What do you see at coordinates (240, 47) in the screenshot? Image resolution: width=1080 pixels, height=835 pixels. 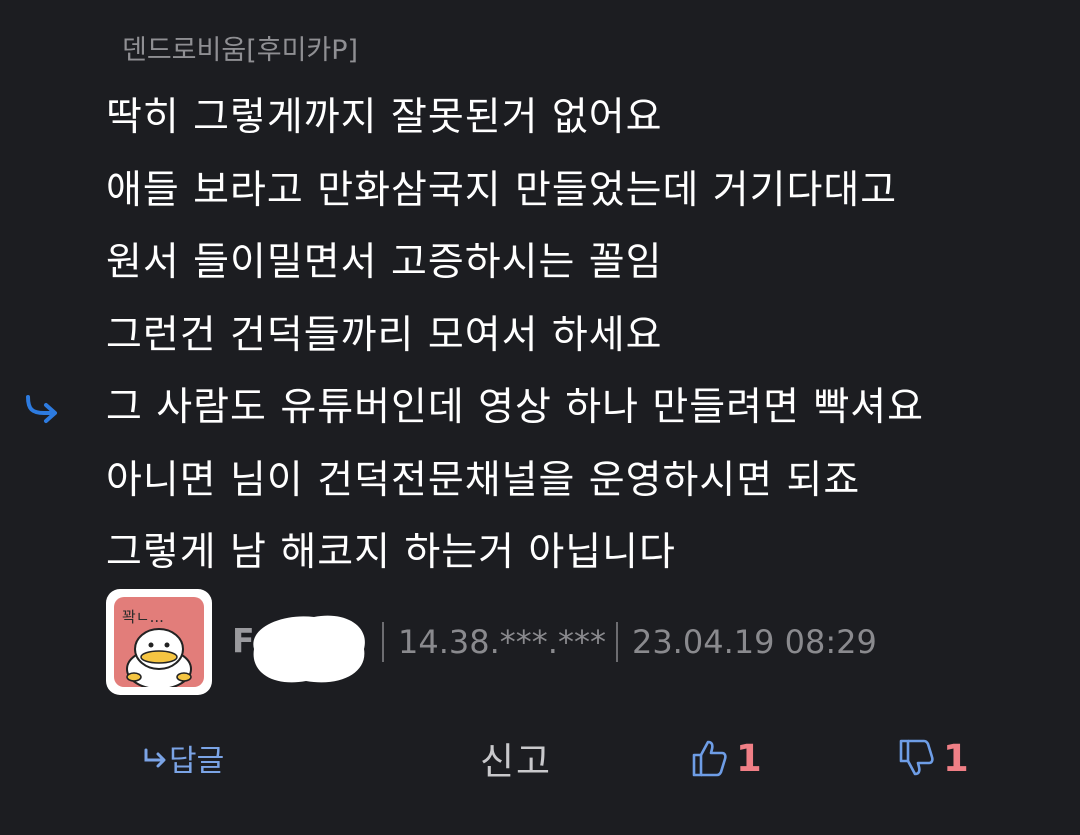 I see `mention-tag: 덴드로비움[후미카P]` at bounding box center [240, 47].